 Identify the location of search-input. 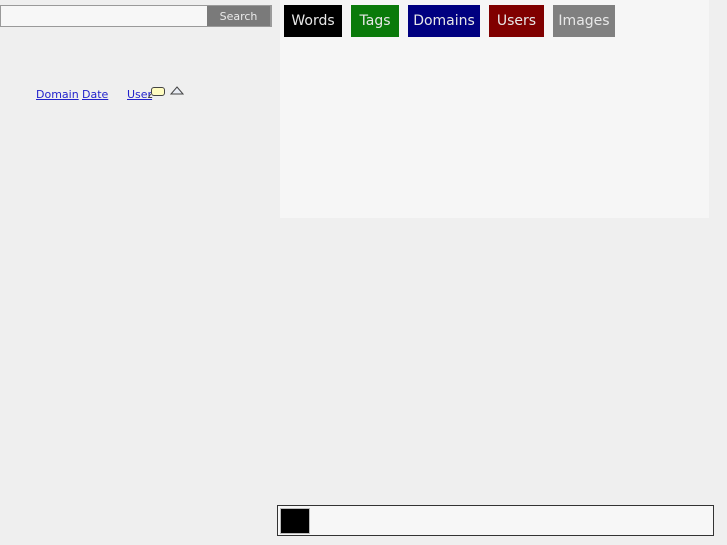
(103, 16).